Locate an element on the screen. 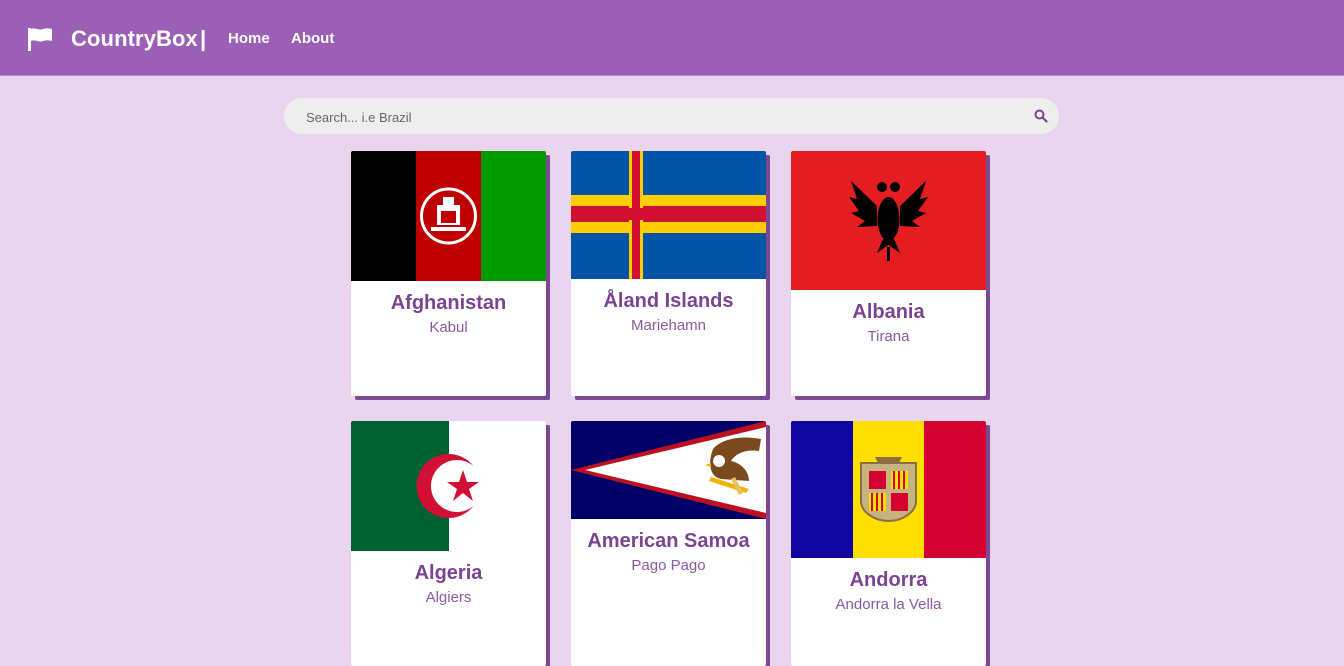 The image size is (1344, 666). flag-image-albania is located at coordinates (888, 220).